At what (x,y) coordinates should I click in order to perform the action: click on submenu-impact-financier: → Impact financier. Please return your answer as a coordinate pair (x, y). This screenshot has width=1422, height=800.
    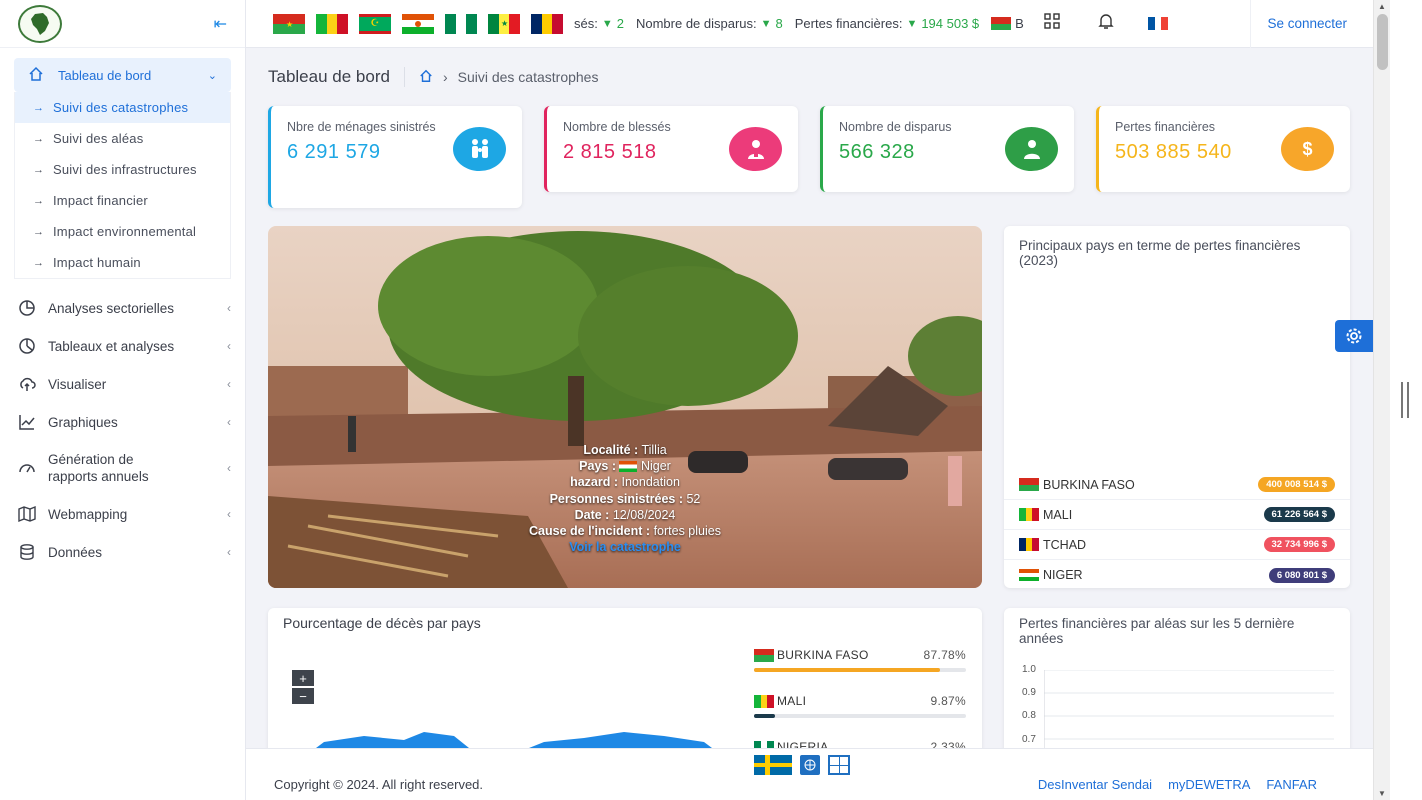
    Looking at the image, I should click on (122, 200).